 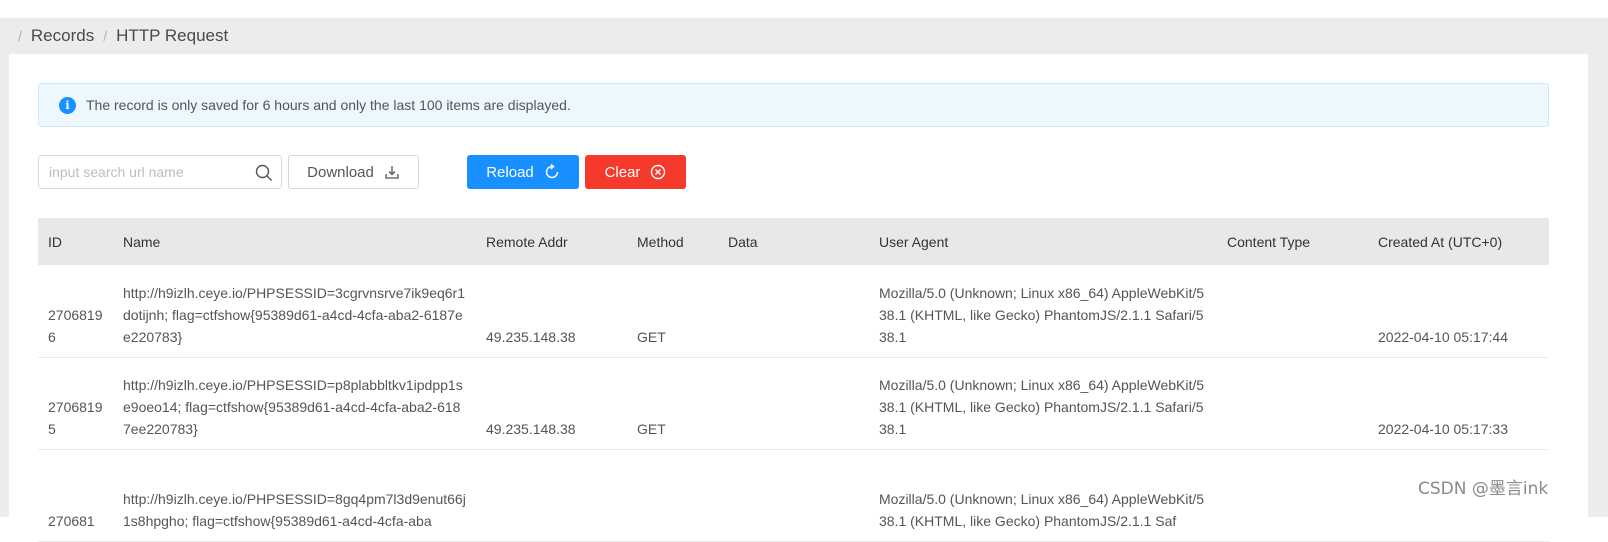 What do you see at coordinates (172, 35) in the screenshot?
I see `breadcrumb-item-http-request: HTTP Request` at bounding box center [172, 35].